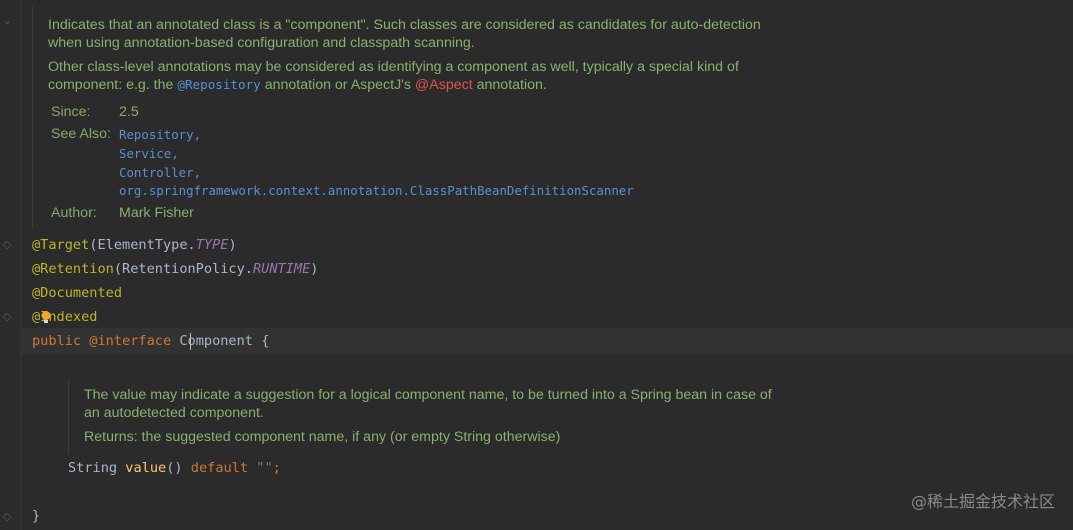  Describe the element at coordinates (190, 341) in the screenshot. I see `text-caret` at that location.